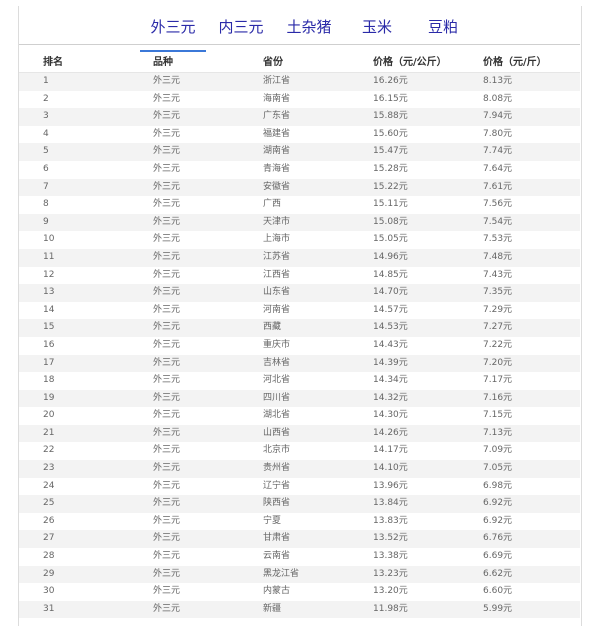  I want to click on rank-cell: 26, so click(49, 520).